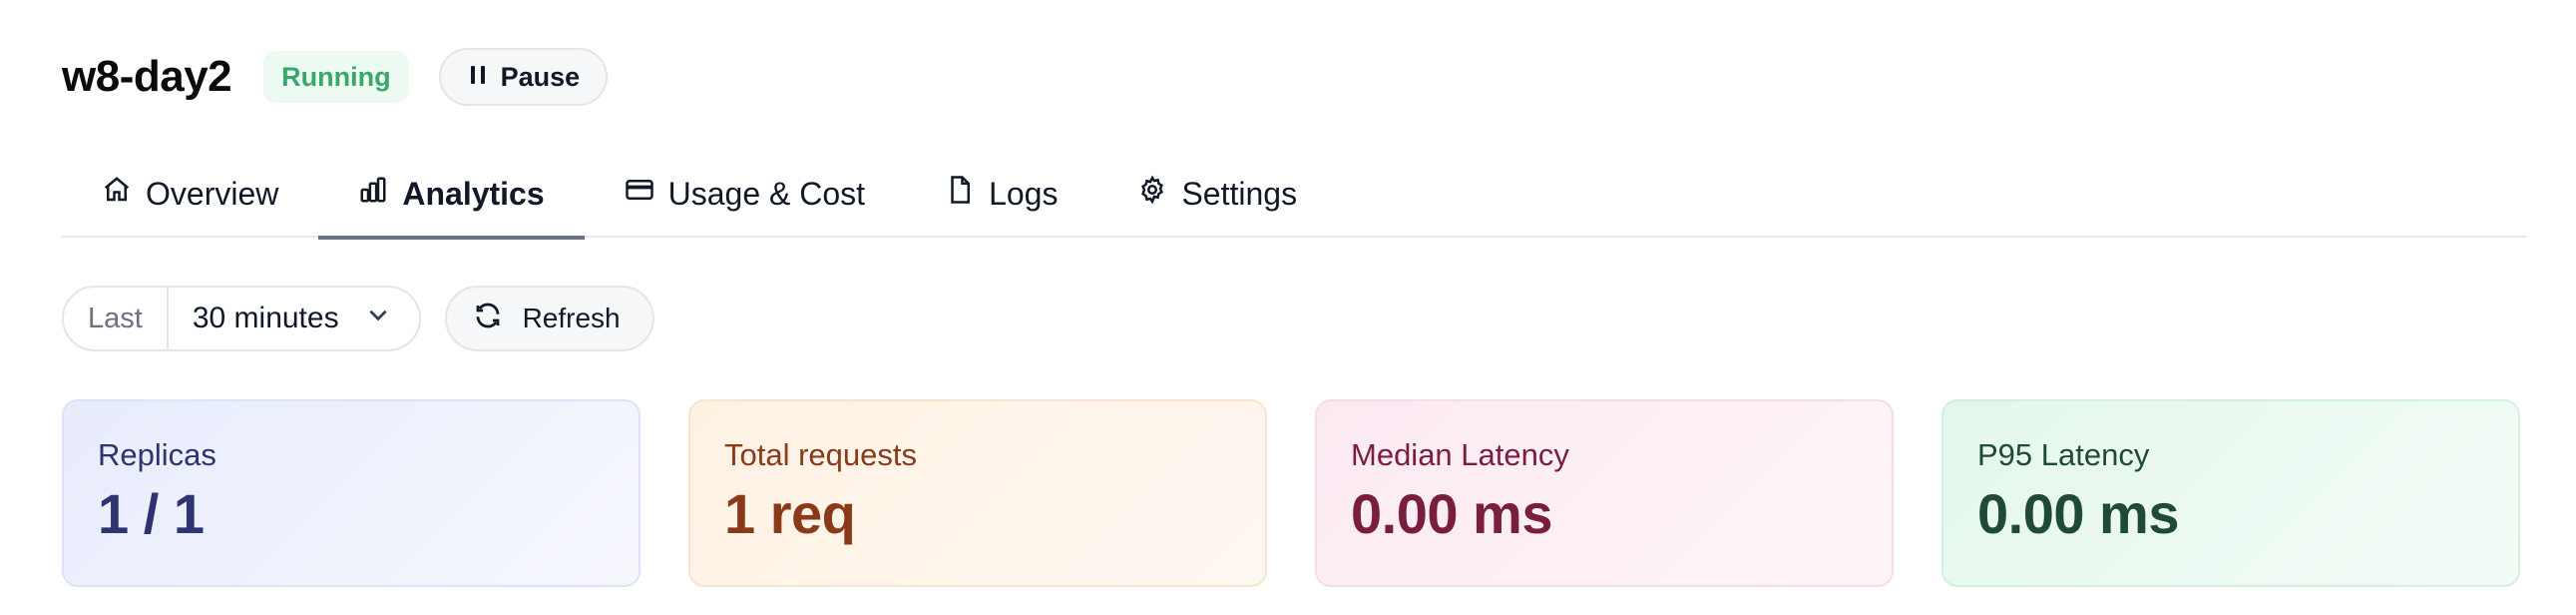  What do you see at coordinates (351, 493) in the screenshot?
I see `metric-card-replicas: Replicas 1 / 1` at bounding box center [351, 493].